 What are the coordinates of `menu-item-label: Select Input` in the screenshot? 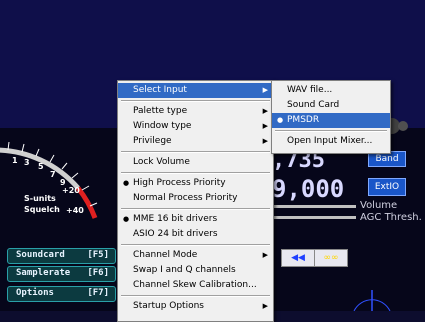 It's located at (160, 90).